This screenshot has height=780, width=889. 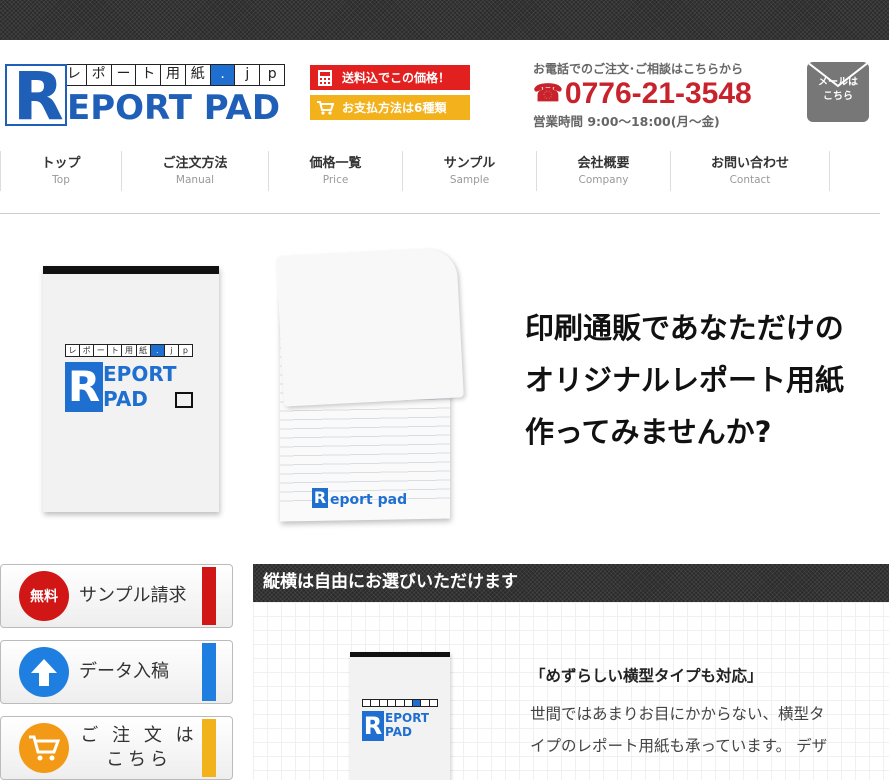 What do you see at coordinates (335, 163) in the screenshot?
I see `nav-label: 価格一覧` at bounding box center [335, 163].